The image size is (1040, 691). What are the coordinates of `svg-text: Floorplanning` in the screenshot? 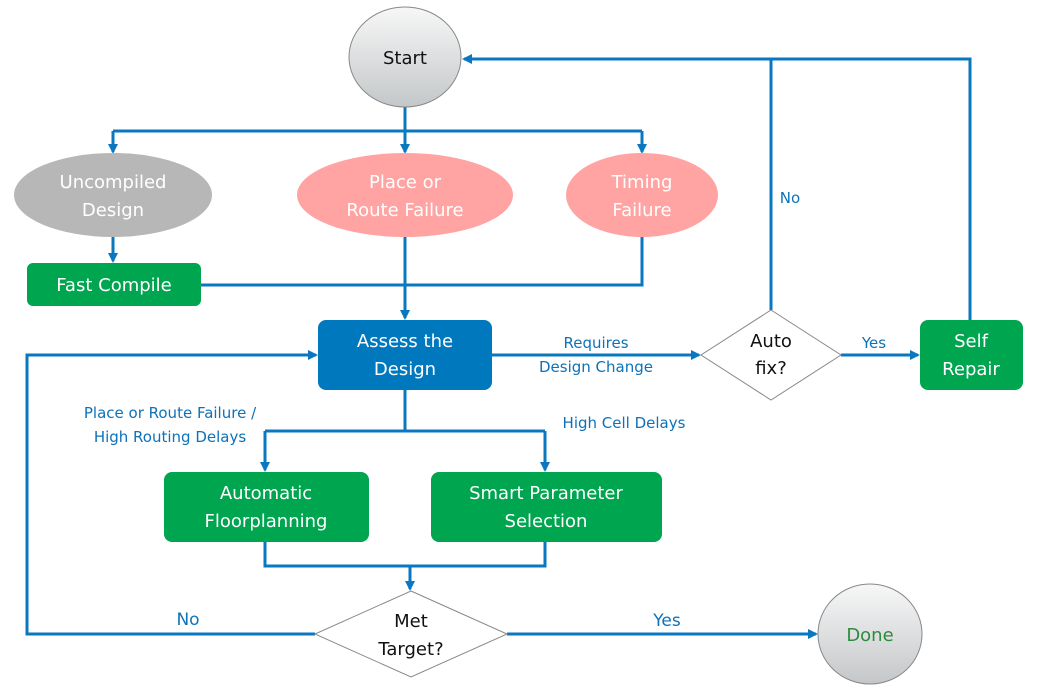 It's located at (266, 521).